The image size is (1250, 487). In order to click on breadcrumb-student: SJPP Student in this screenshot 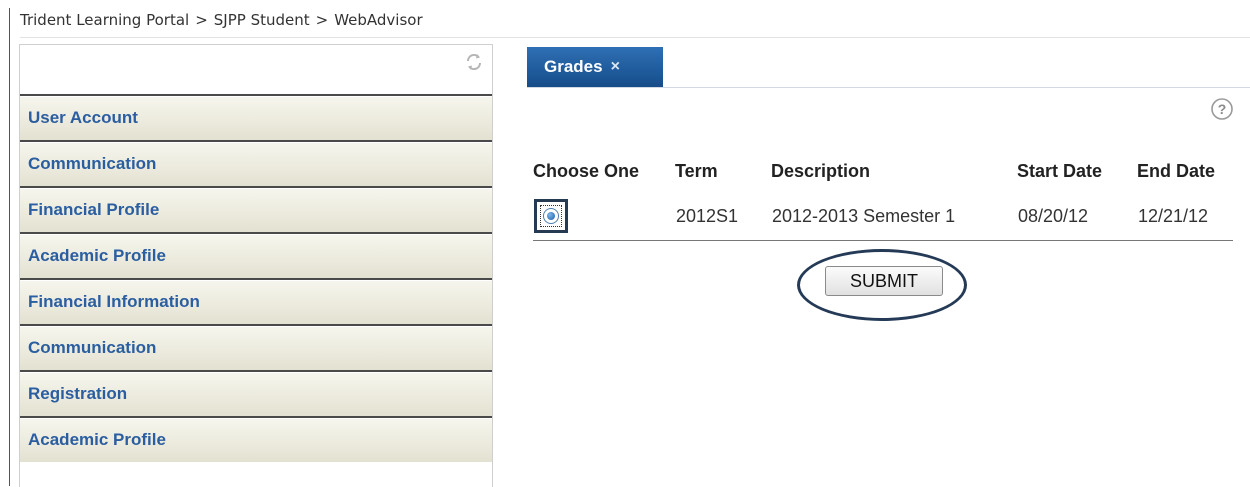, I will do `click(262, 20)`.